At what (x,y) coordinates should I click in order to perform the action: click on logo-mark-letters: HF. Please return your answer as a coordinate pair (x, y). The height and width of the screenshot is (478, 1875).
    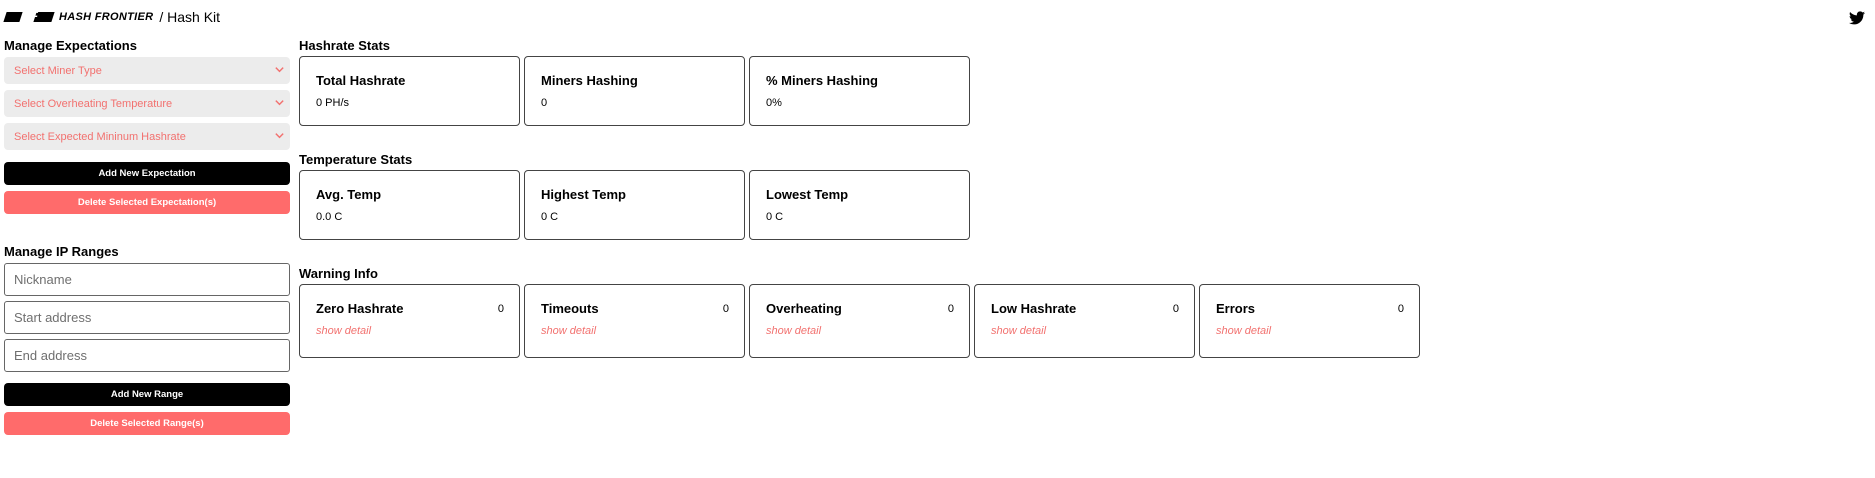
    Looking at the image, I should click on (30, 16).